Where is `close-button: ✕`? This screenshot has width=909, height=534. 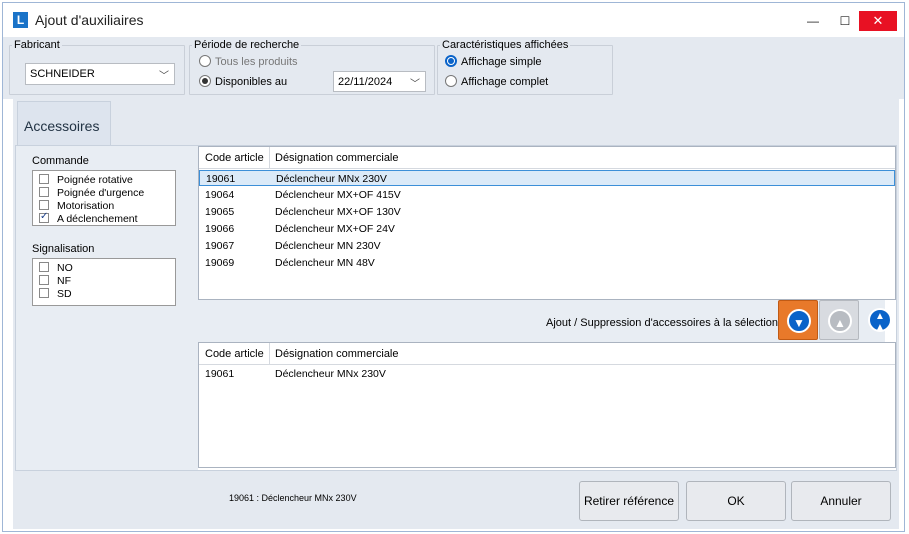
close-button: ✕ is located at coordinates (878, 21).